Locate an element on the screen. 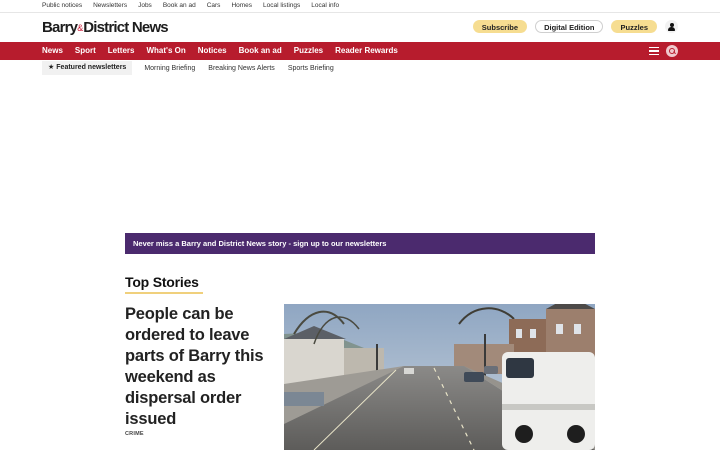  site-logo: Barry&District News is located at coordinates (105, 27).